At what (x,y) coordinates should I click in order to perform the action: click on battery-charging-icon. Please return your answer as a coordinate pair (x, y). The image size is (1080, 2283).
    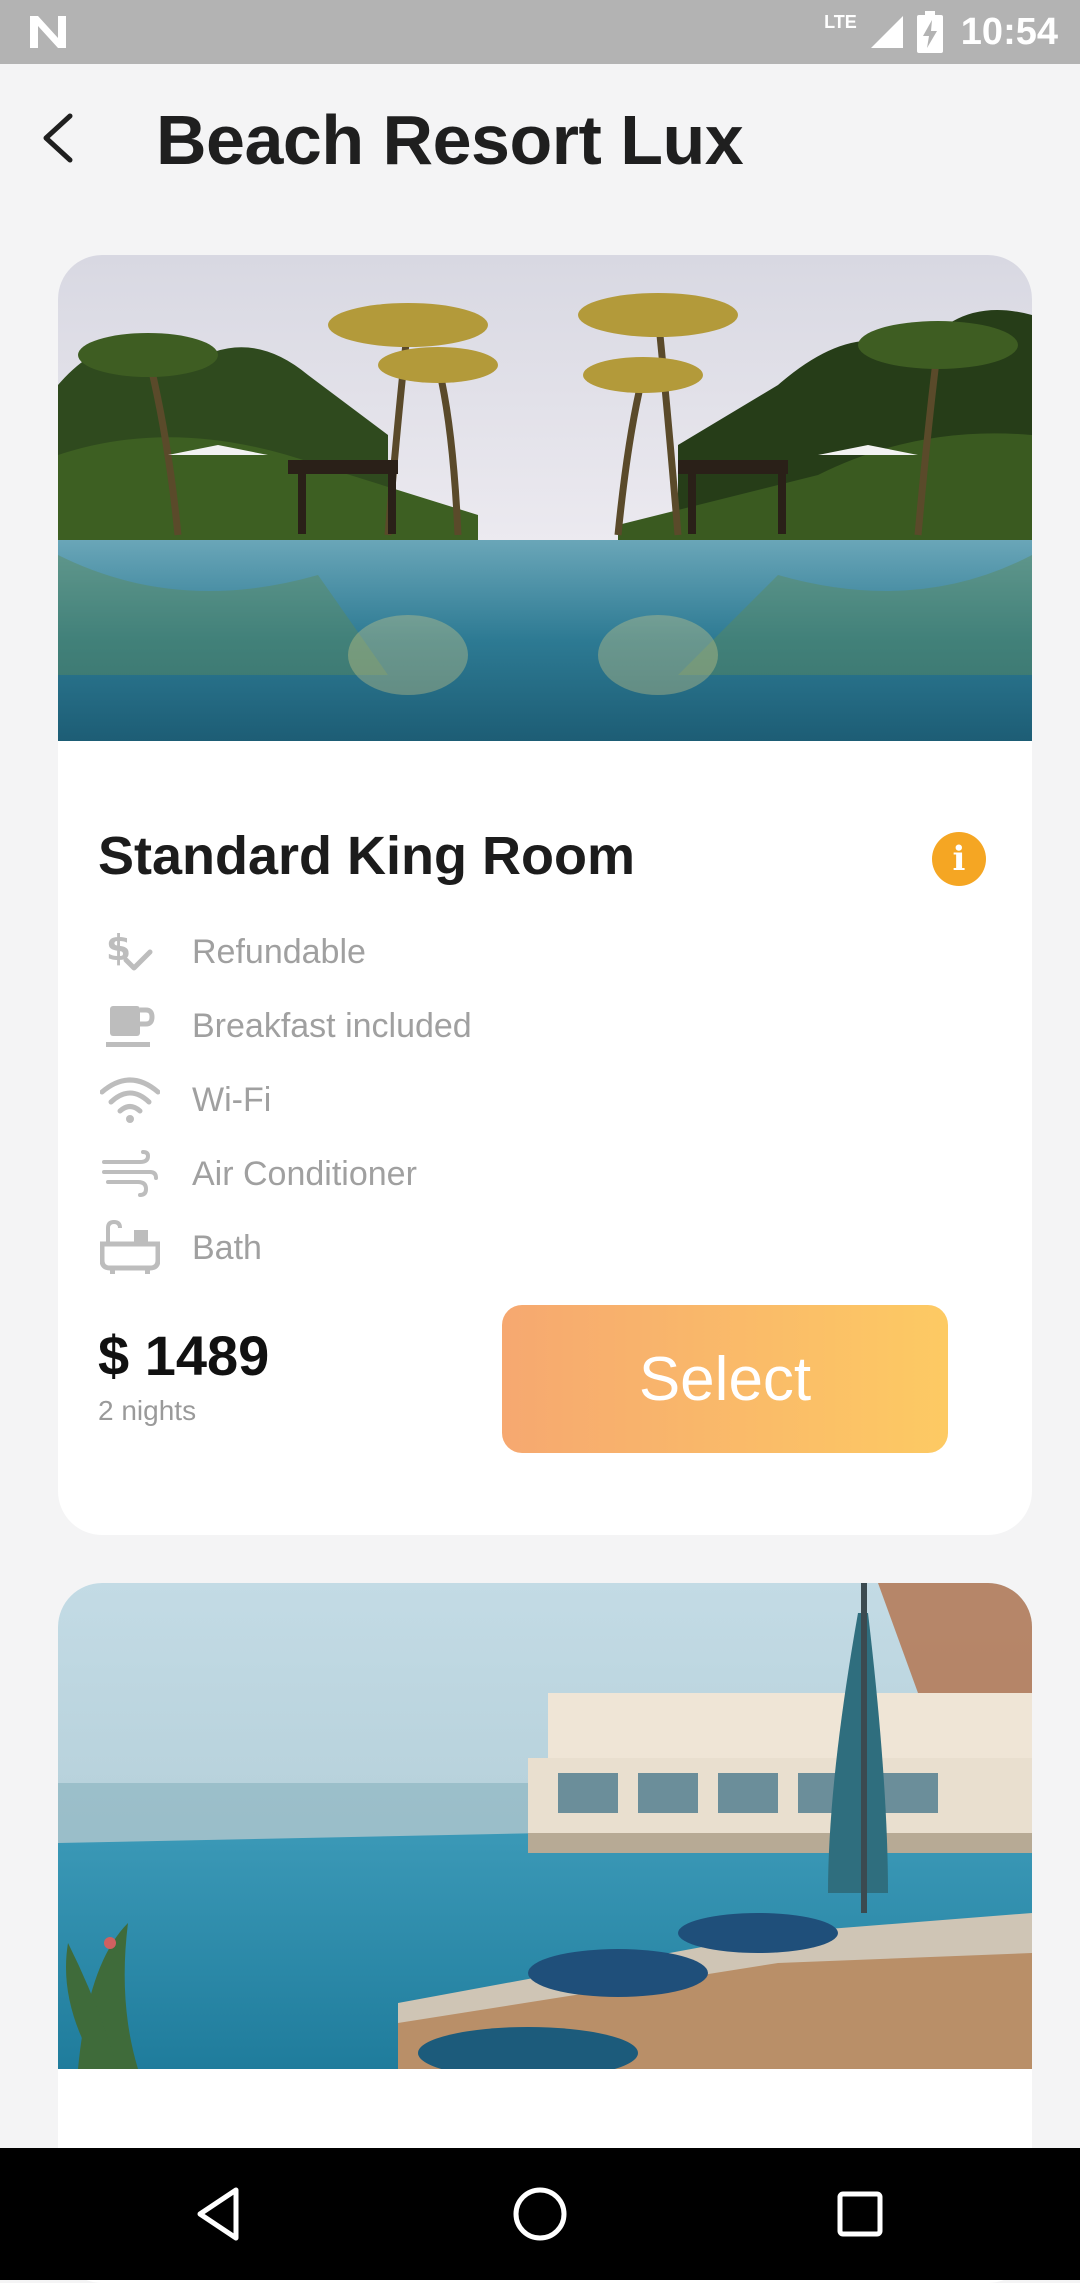
    Looking at the image, I should click on (929, 32).